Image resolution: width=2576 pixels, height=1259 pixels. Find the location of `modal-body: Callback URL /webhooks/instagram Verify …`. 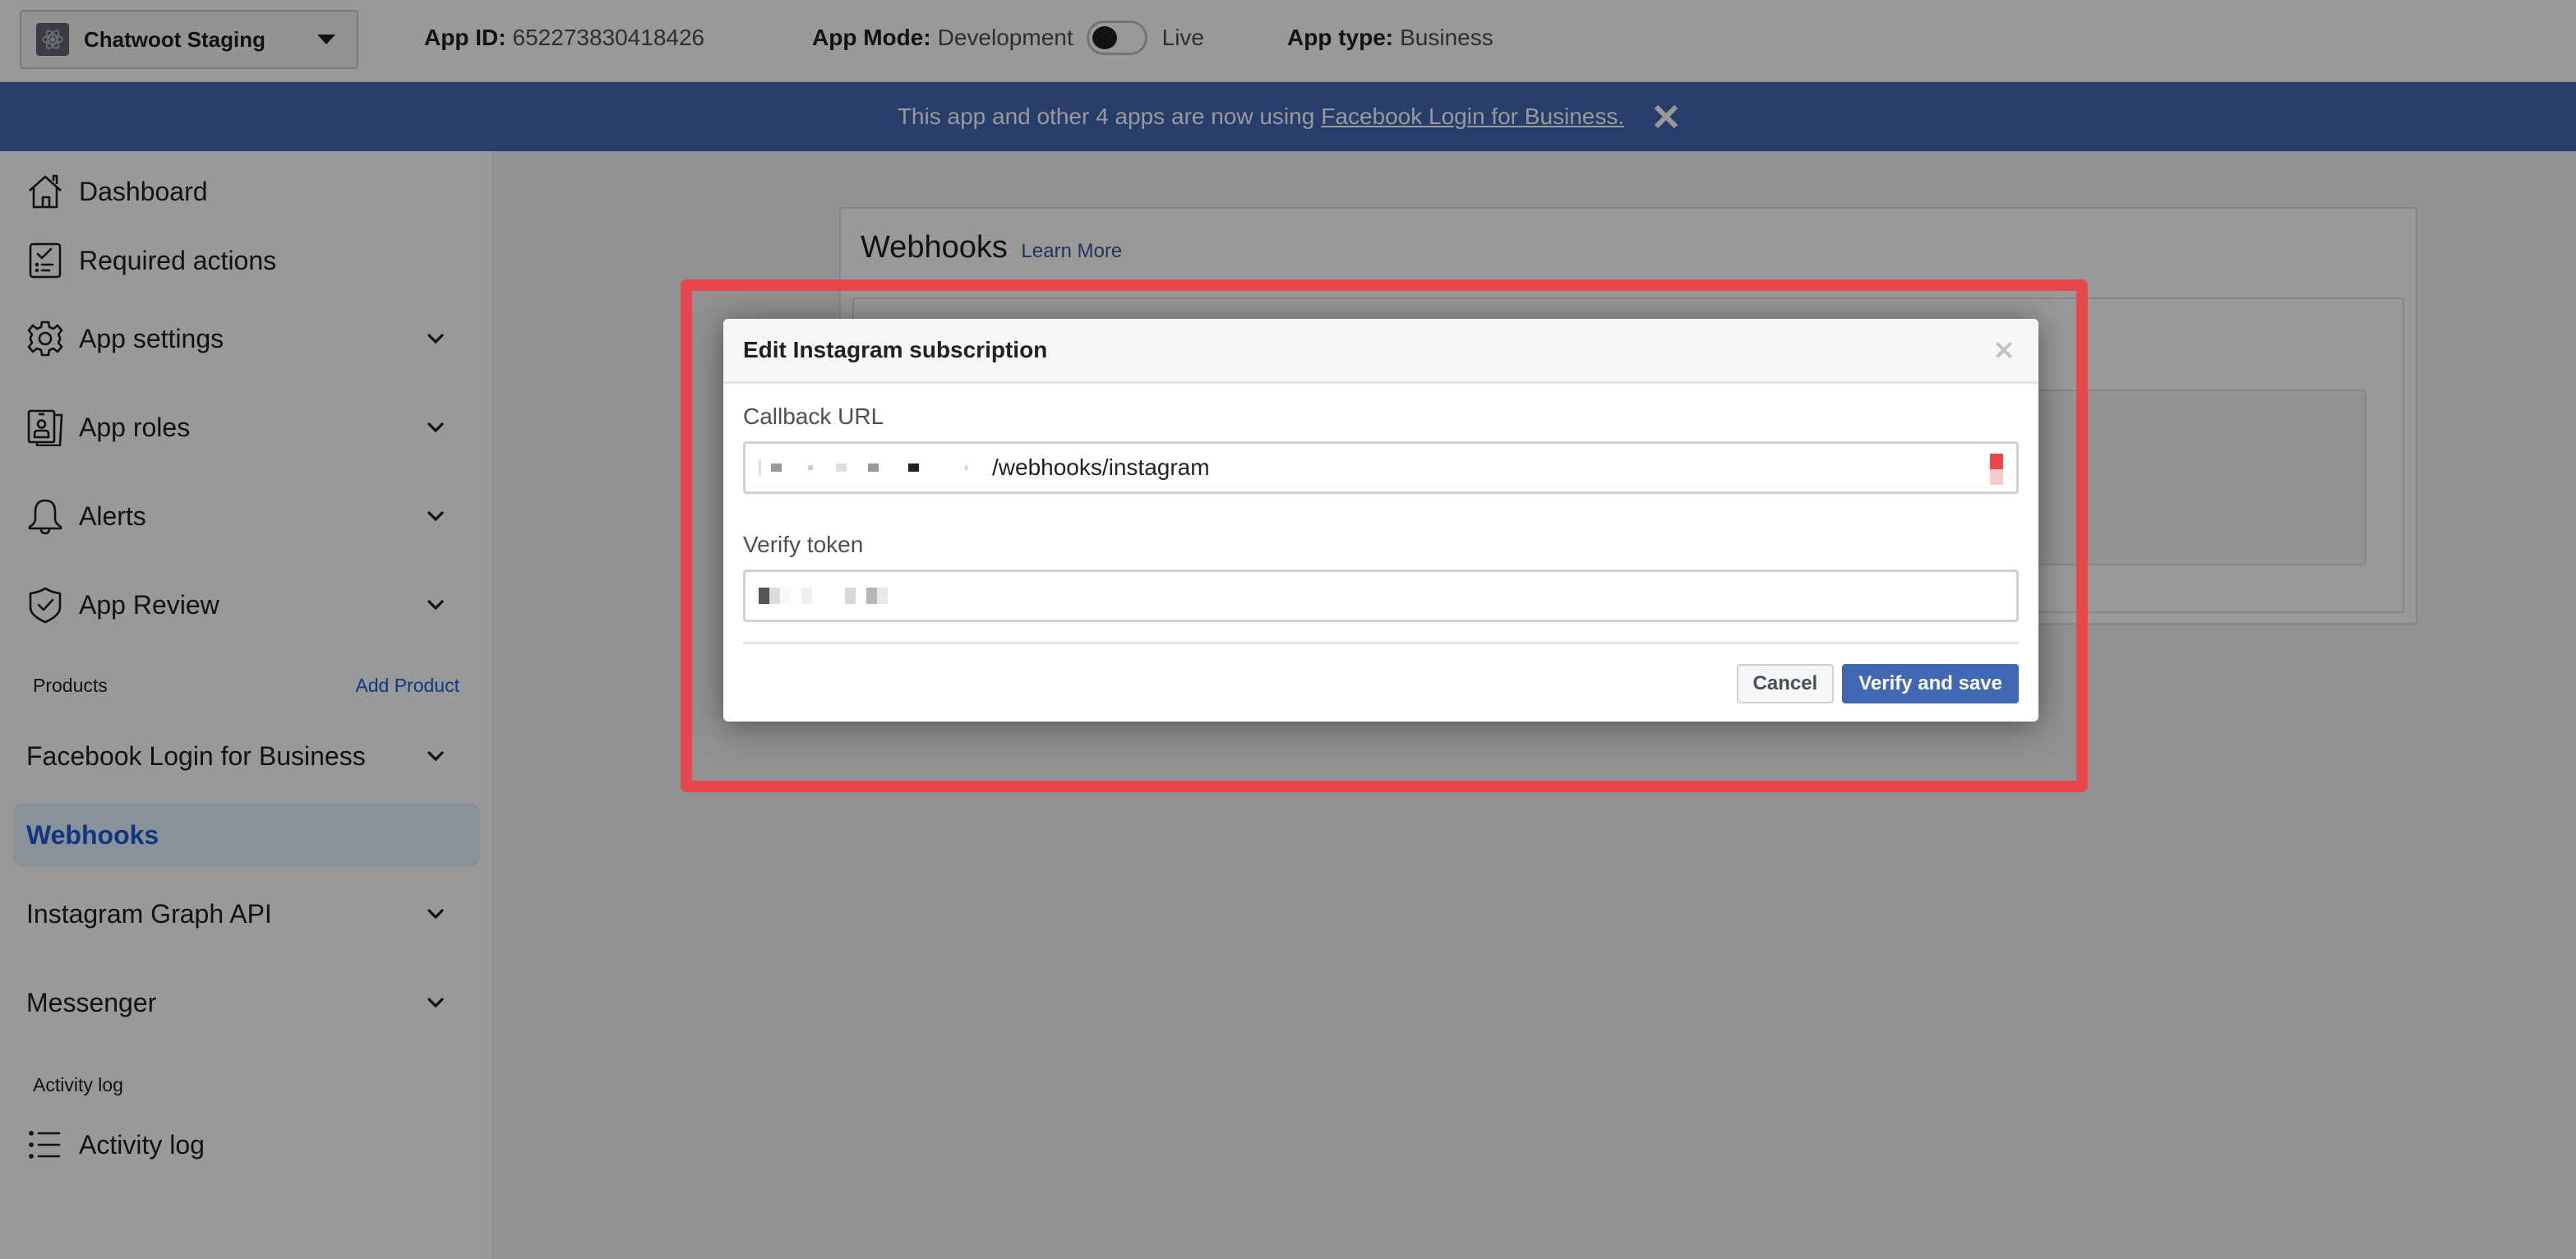

modal-body: Callback URL /webhooks/instagram Verify … is located at coordinates (1380, 503).